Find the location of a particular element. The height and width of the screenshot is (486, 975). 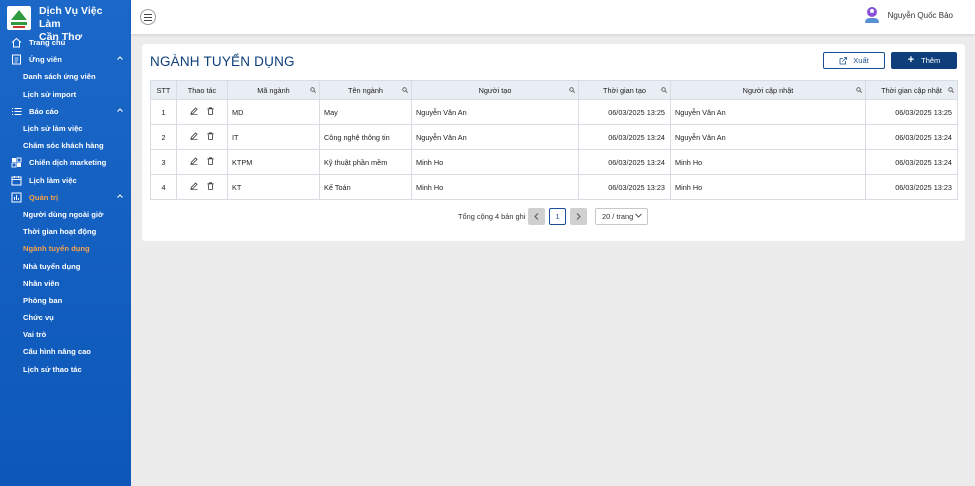

column-header-thoi-gian-tao: Thời gian tạo is located at coordinates (624, 90).